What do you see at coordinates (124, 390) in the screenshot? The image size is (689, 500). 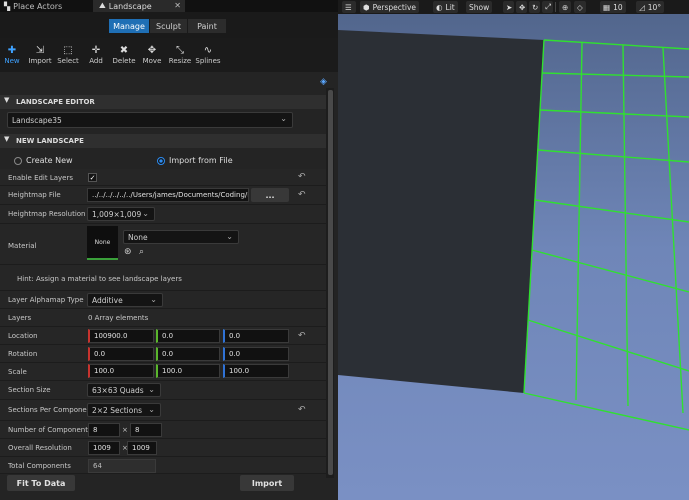 I see `section-size-select: 63×63 Quads ⌄` at bounding box center [124, 390].